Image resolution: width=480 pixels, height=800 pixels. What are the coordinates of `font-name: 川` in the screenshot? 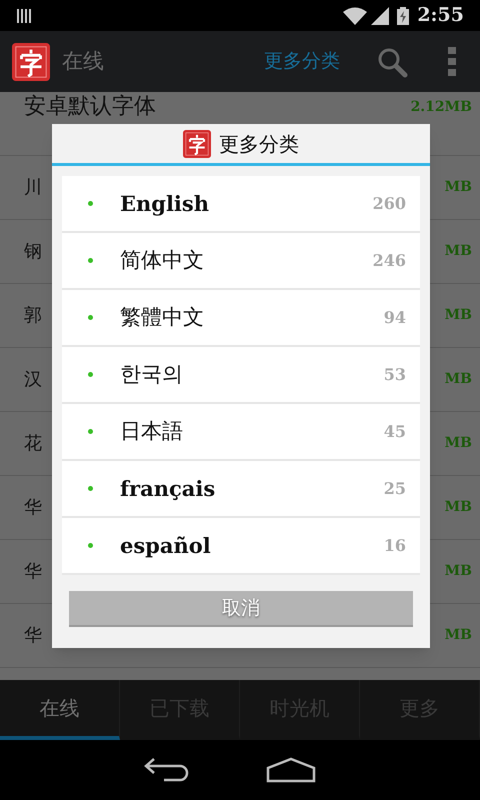 It's located at (33, 188).